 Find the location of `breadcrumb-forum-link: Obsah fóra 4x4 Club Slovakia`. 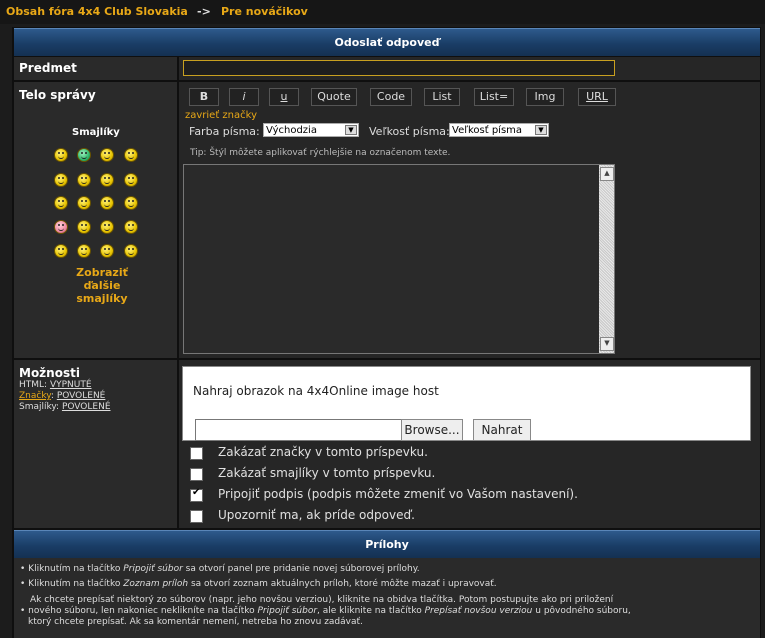

breadcrumb-forum-link: Obsah fóra 4x4 Club Slovakia is located at coordinates (97, 11).